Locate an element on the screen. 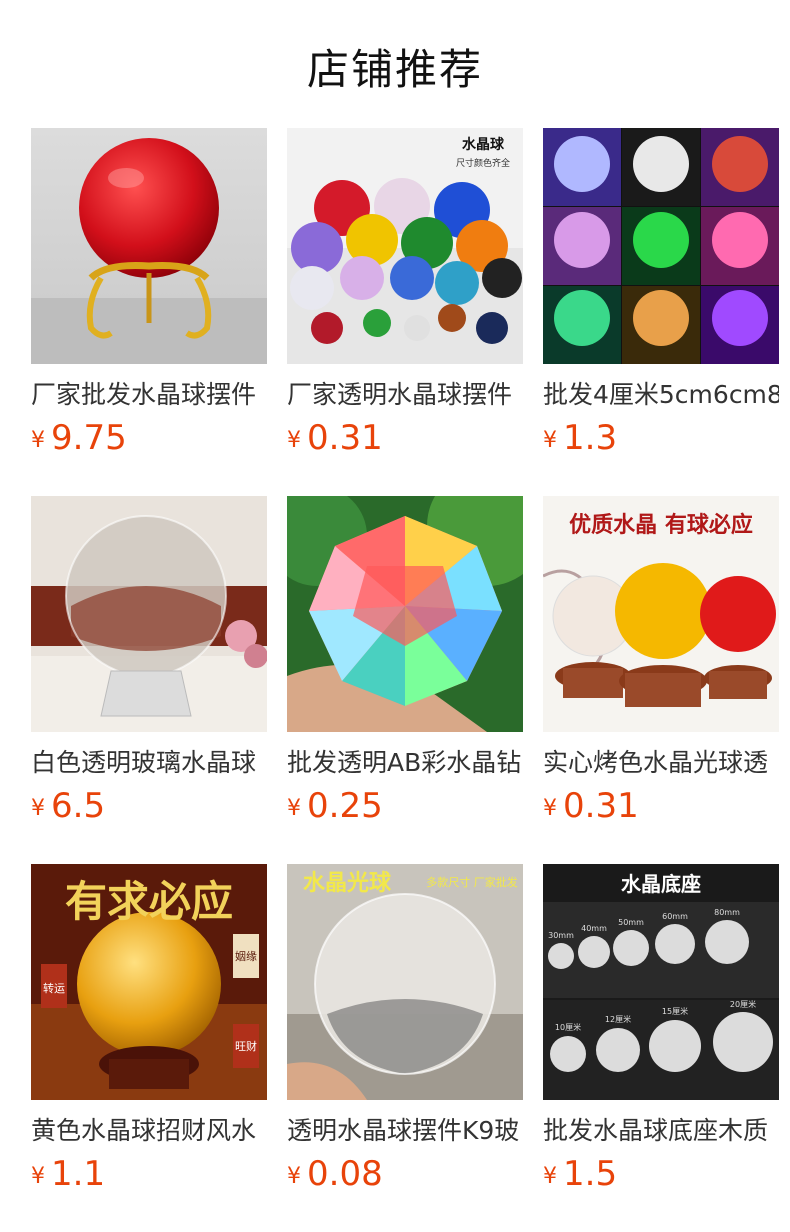 Image resolution: width=790 pixels, height=1232 pixels. image-subcaption: 尺寸颜色齐全 is located at coordinates (483, 163).